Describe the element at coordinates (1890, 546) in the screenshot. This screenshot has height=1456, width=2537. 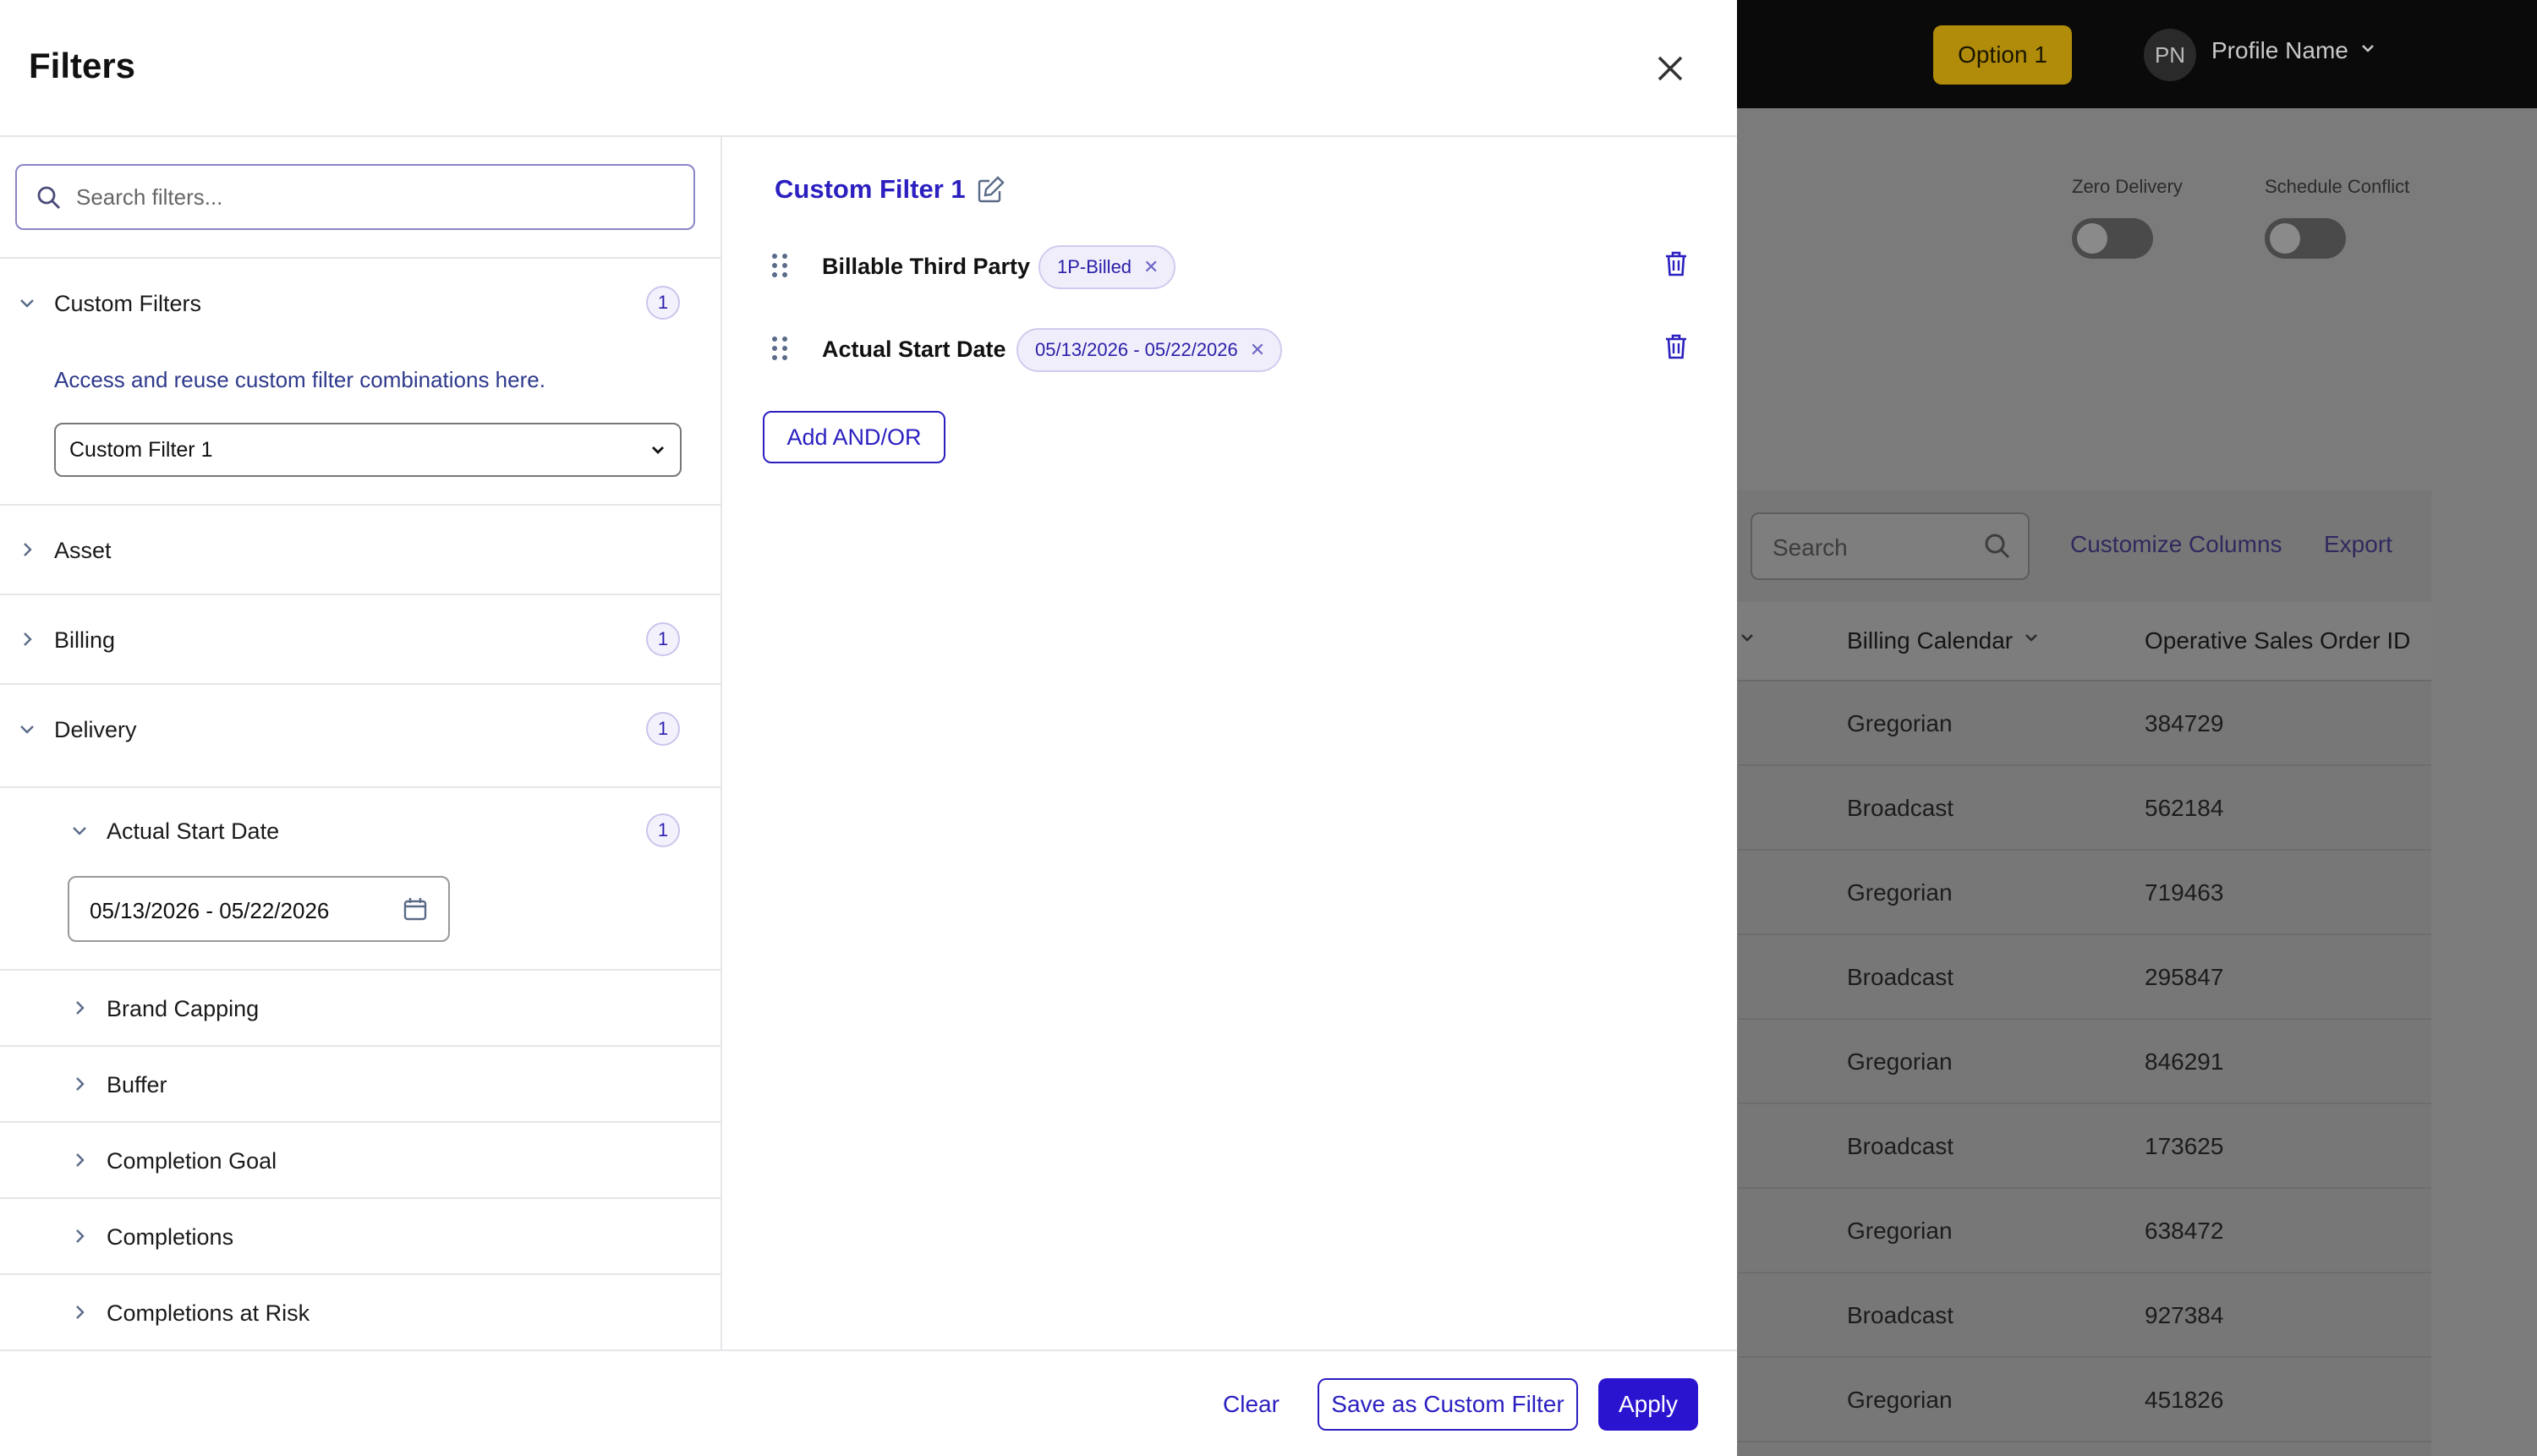
I see `table-search-input: Search` at that location.